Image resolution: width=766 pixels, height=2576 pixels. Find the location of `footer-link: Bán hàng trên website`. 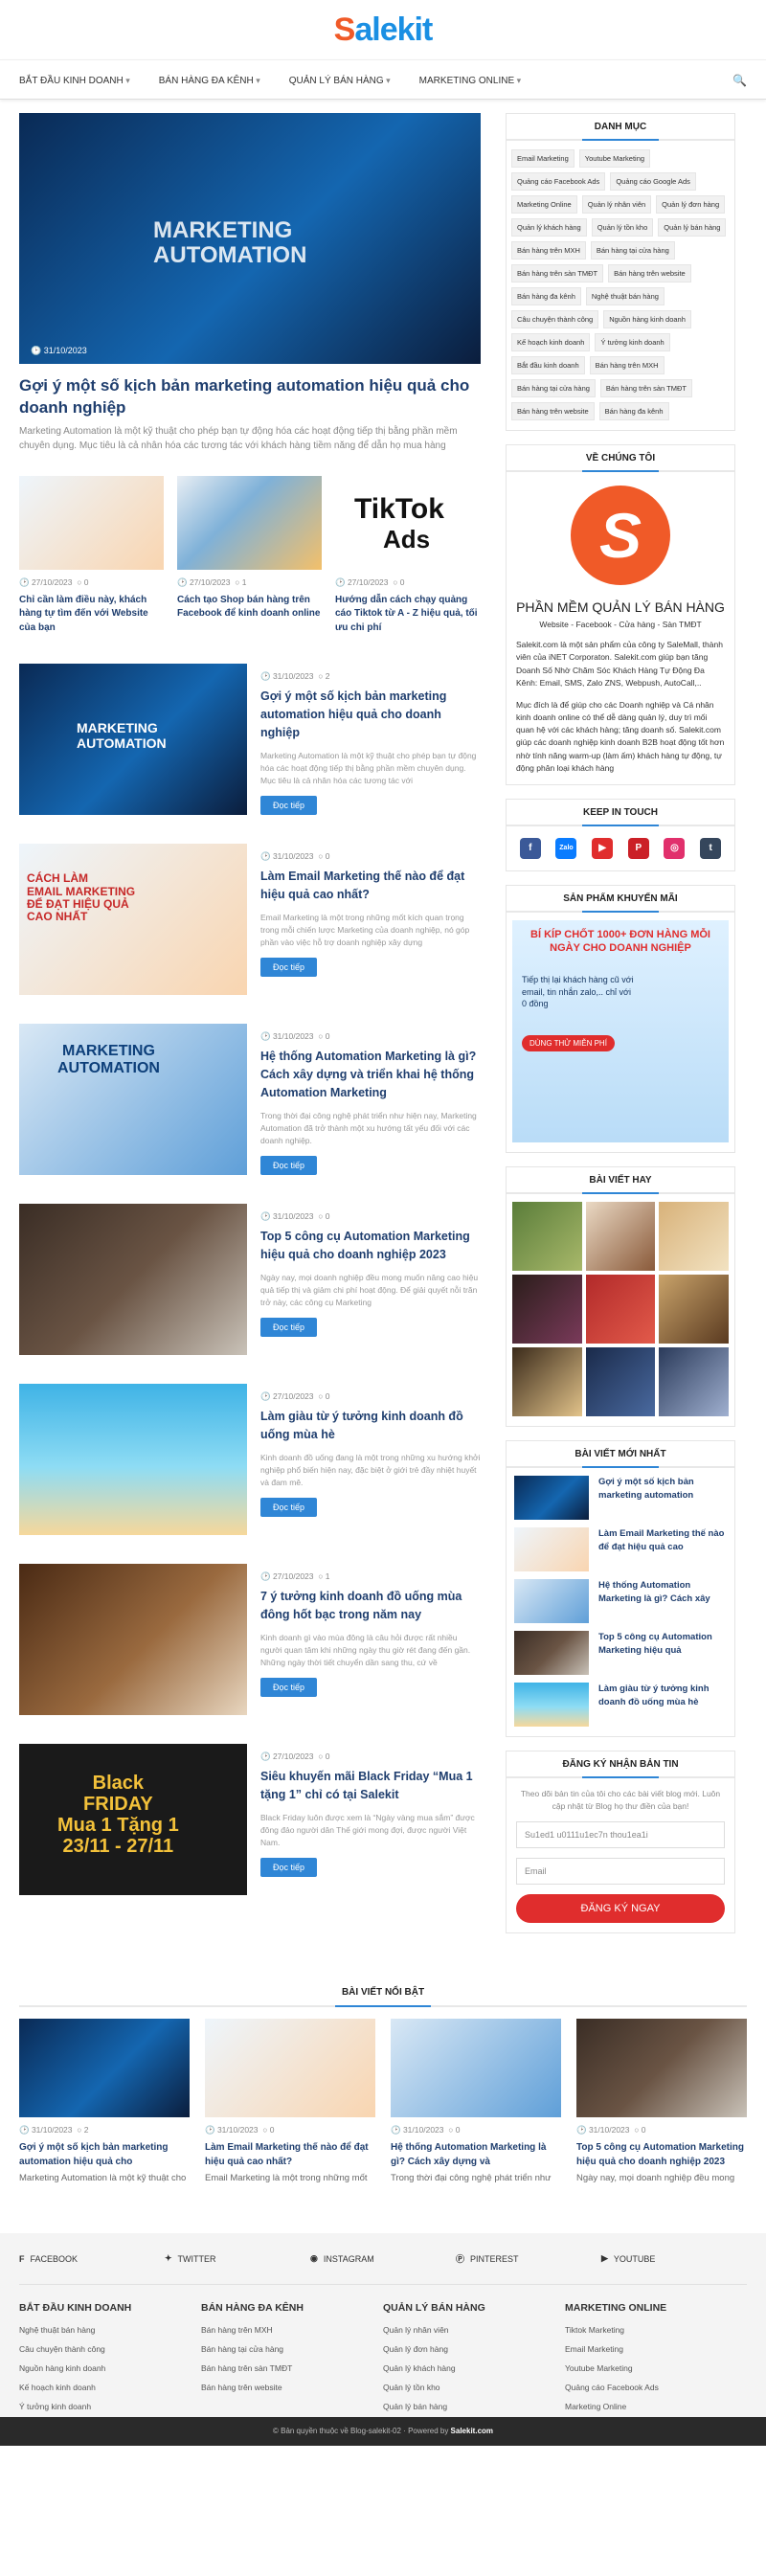

footer-link: Bán hàng trên website is located at coordinates (292, 2387).